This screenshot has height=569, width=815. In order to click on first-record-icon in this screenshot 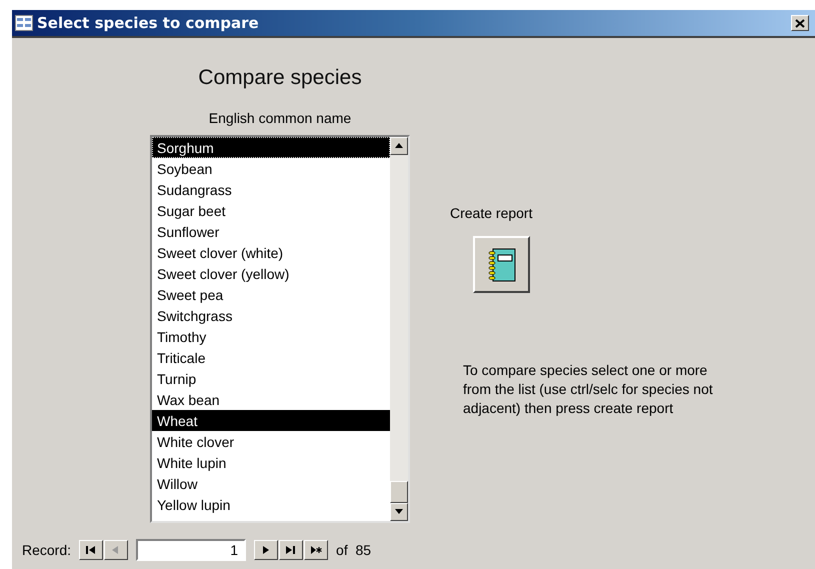, I will do `click(91, 550)`.